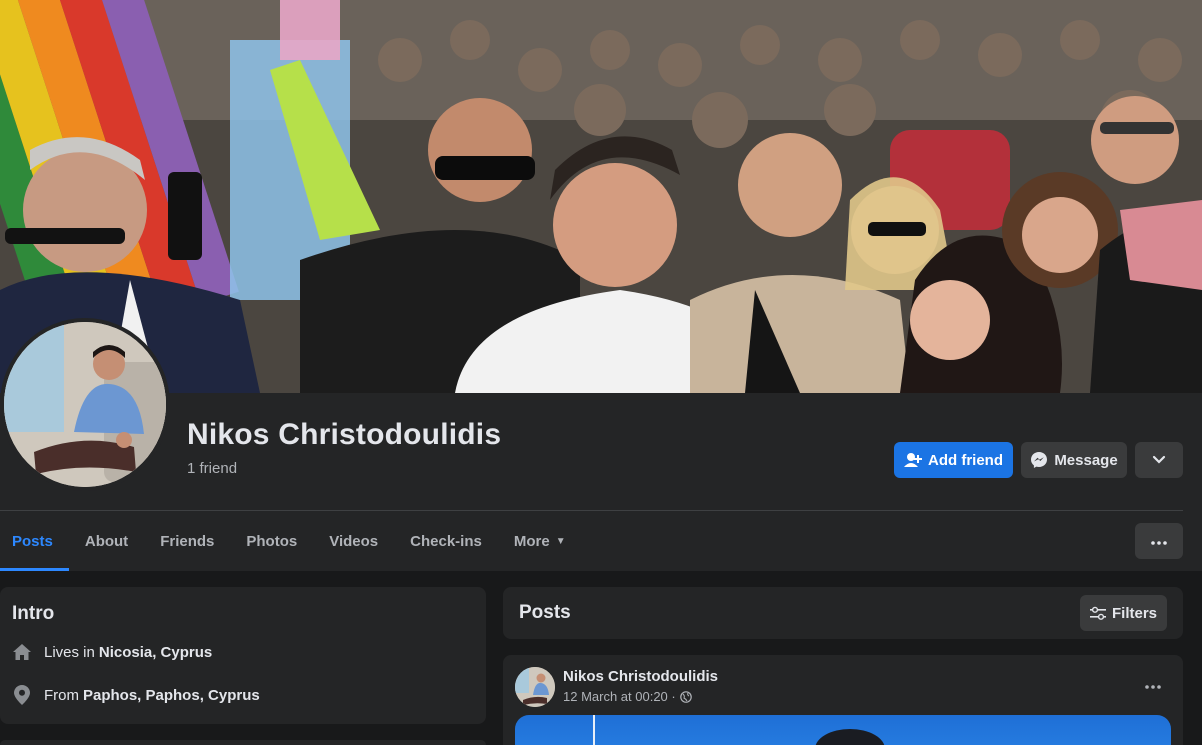 The image size is (1202, 745). I want to click on profile-options-button, so click(1159, 541).